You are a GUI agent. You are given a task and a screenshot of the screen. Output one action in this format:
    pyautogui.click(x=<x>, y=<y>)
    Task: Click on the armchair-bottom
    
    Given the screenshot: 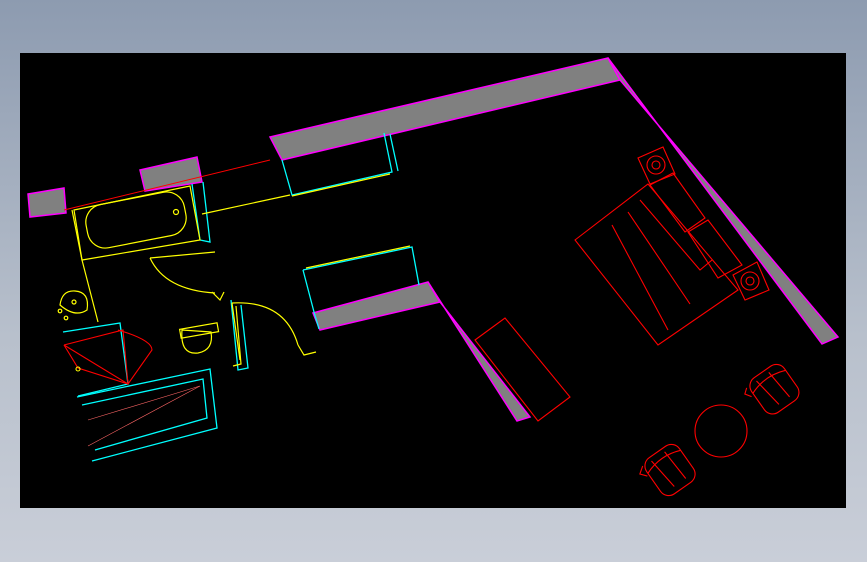 What is the action you would take?
    pyautogui.click(x=667, y=470)
    